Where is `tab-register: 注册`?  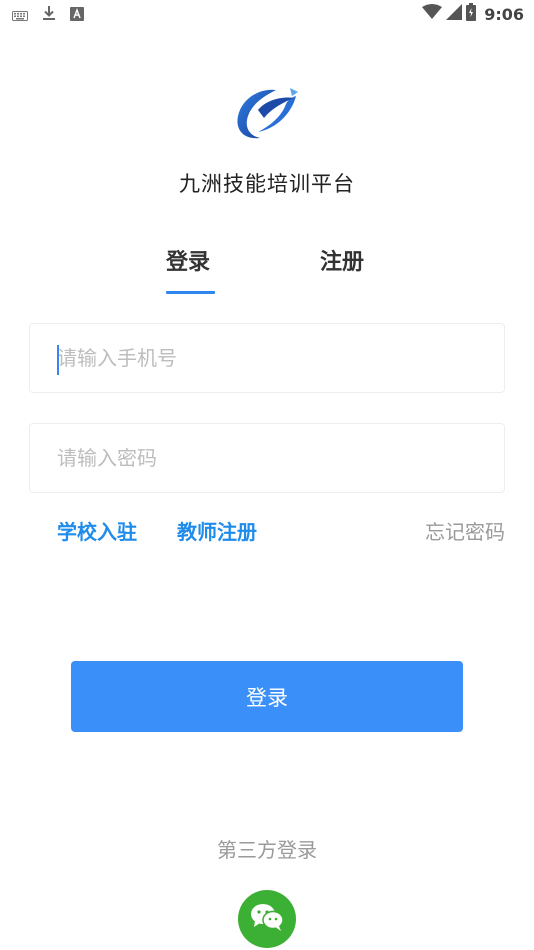
tab-register: 注册 is located at coordinates (342, 260).